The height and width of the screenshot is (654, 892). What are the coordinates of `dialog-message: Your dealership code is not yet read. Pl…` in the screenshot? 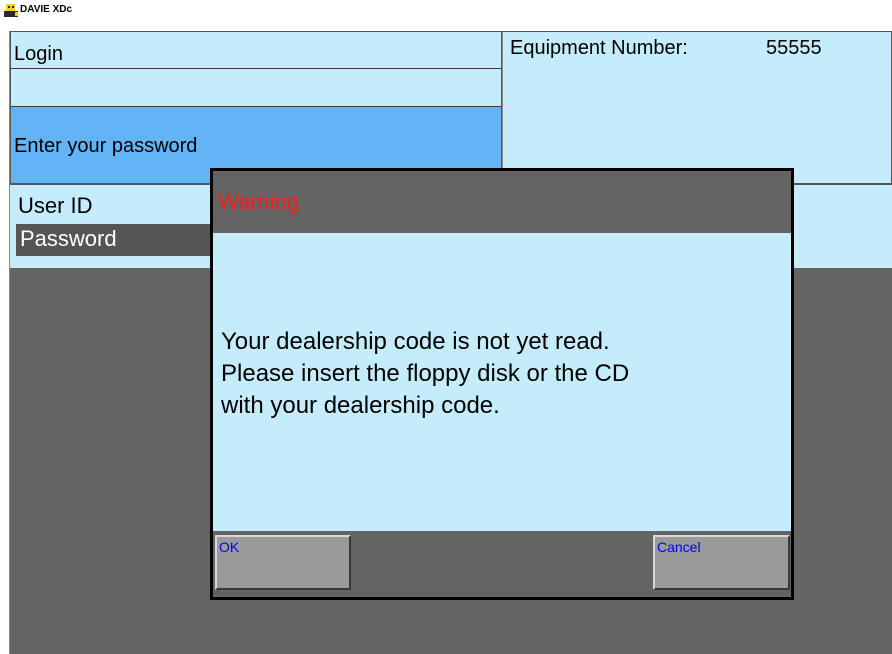 It's located at (503, 374).